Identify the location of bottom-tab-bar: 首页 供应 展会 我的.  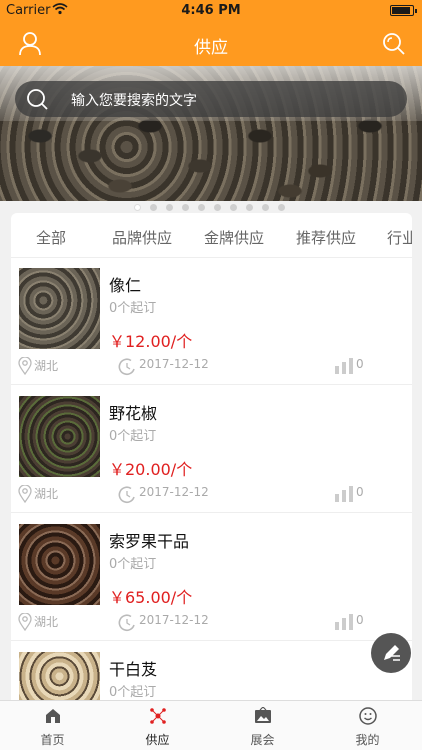
(211, 725).